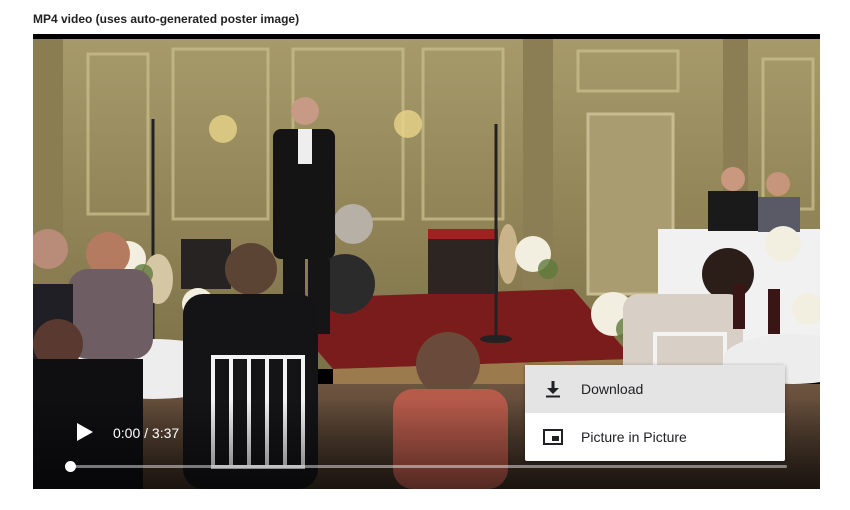  Describe the element at coordinates (634, 437) in the screenshot. I see `menu-item-label: Picture in Picture` at that location.